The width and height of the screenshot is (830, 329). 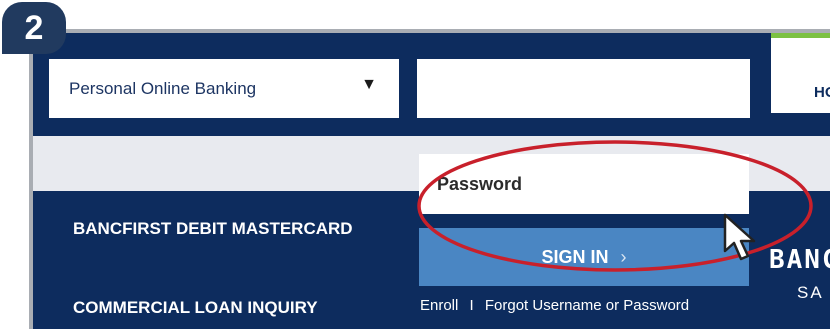 What do you see at coordinates (195, 308) in the screenshot?
I see `menu-item-commercial-loan: COMMERCIAL LOAN INQUIRY` at bounding box center [195, 308].